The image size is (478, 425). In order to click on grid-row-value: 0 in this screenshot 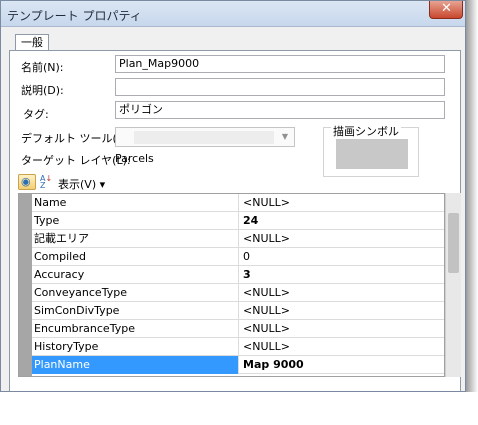, I will do `click(342, 257)`.